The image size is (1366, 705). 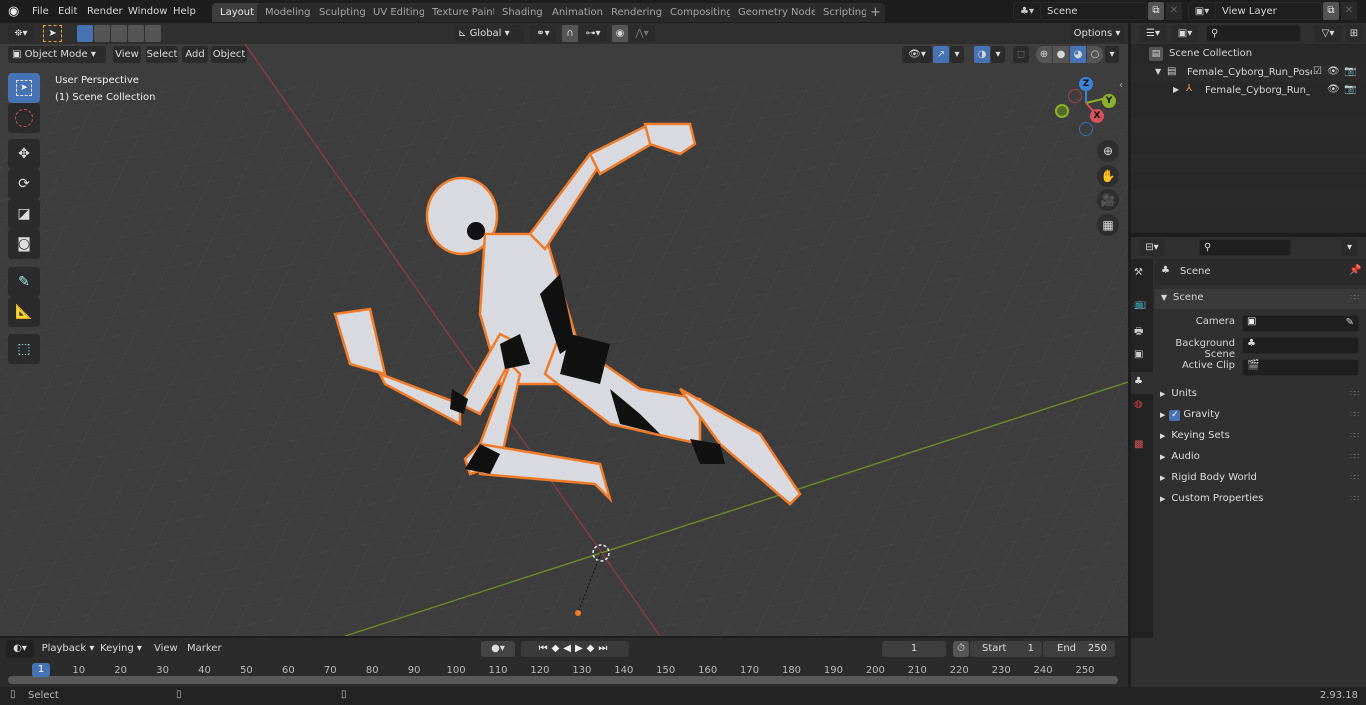 I want to click on menu-window: Window, so click(x=147, y=11).